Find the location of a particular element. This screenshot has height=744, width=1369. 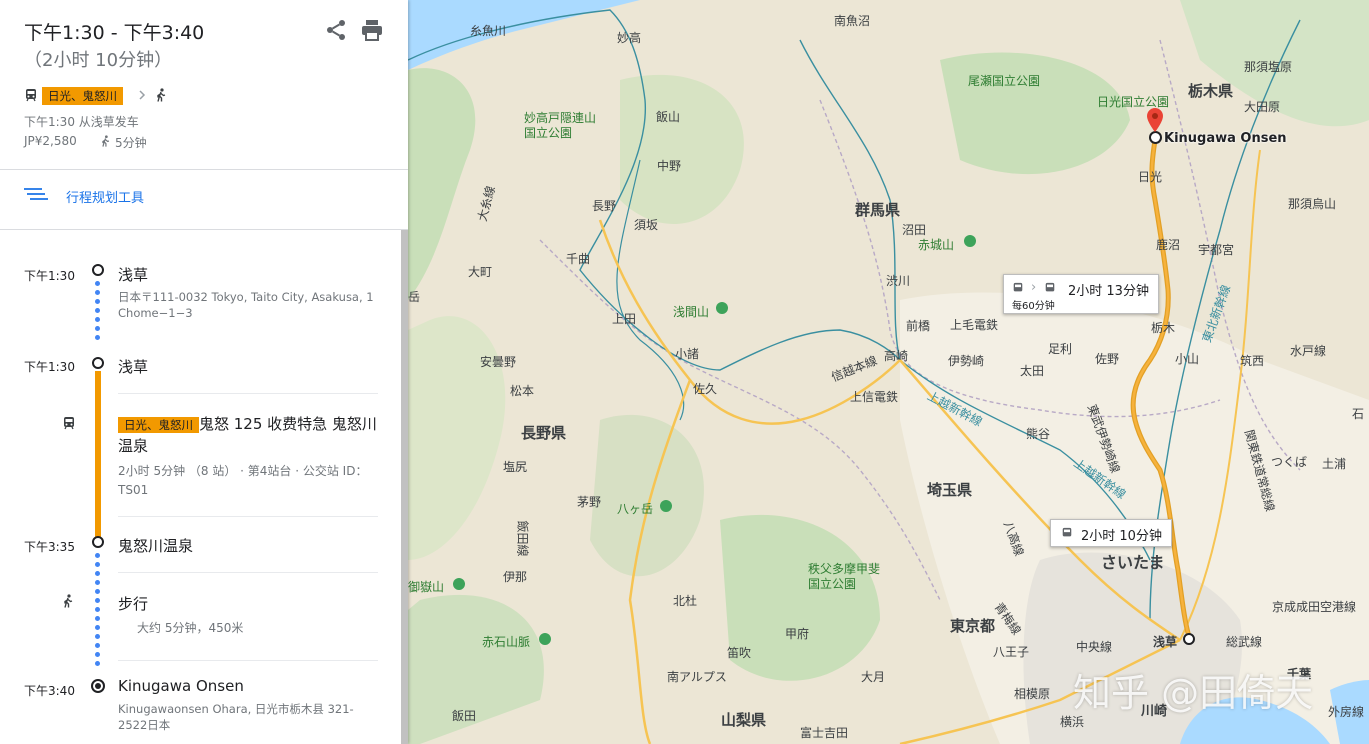

destination-pin-icon is located at coordinates (1155, 122).